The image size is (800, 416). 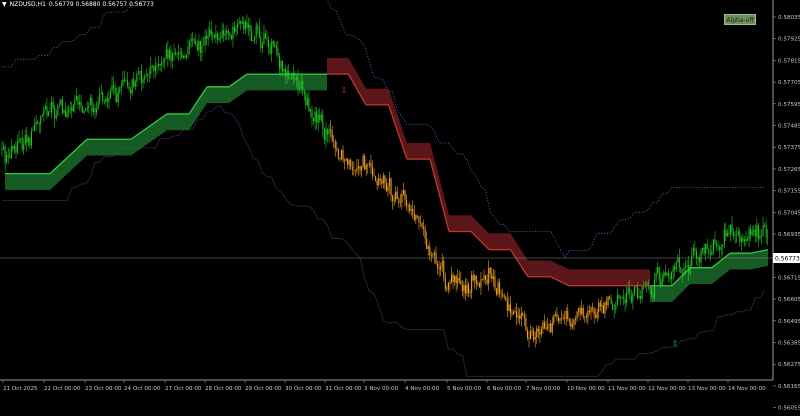 I want to click on time-tick-label: 14 Nov 00:00, so click(x=747, y=389).